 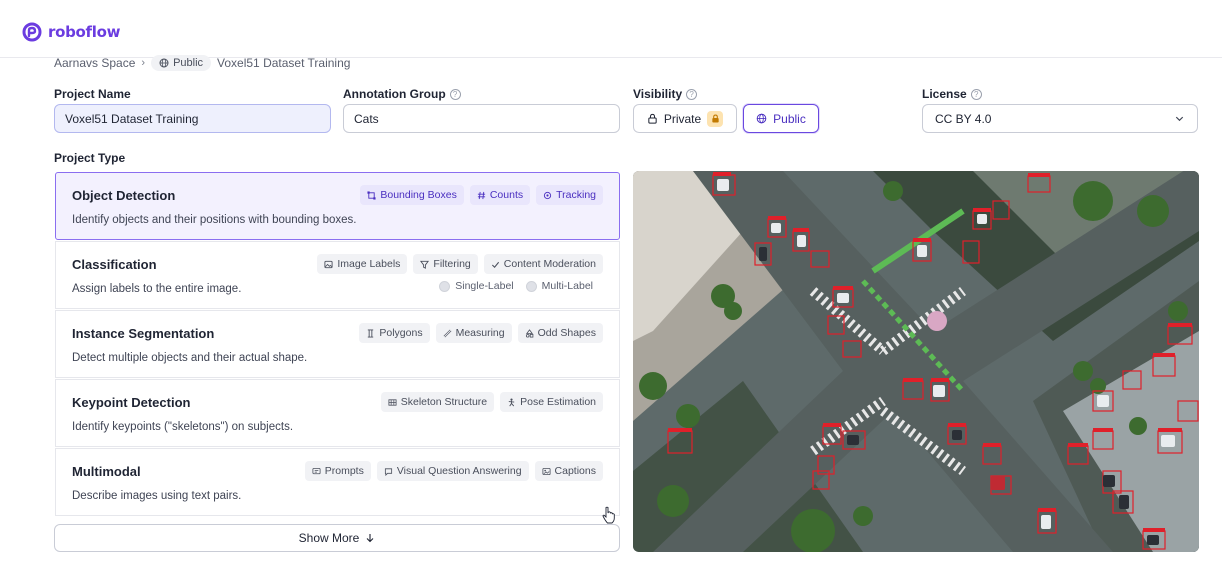 What do you see at coordinates (495, 264) in the screenshot?
I see `check-icon` at bounding box center [495, 264].